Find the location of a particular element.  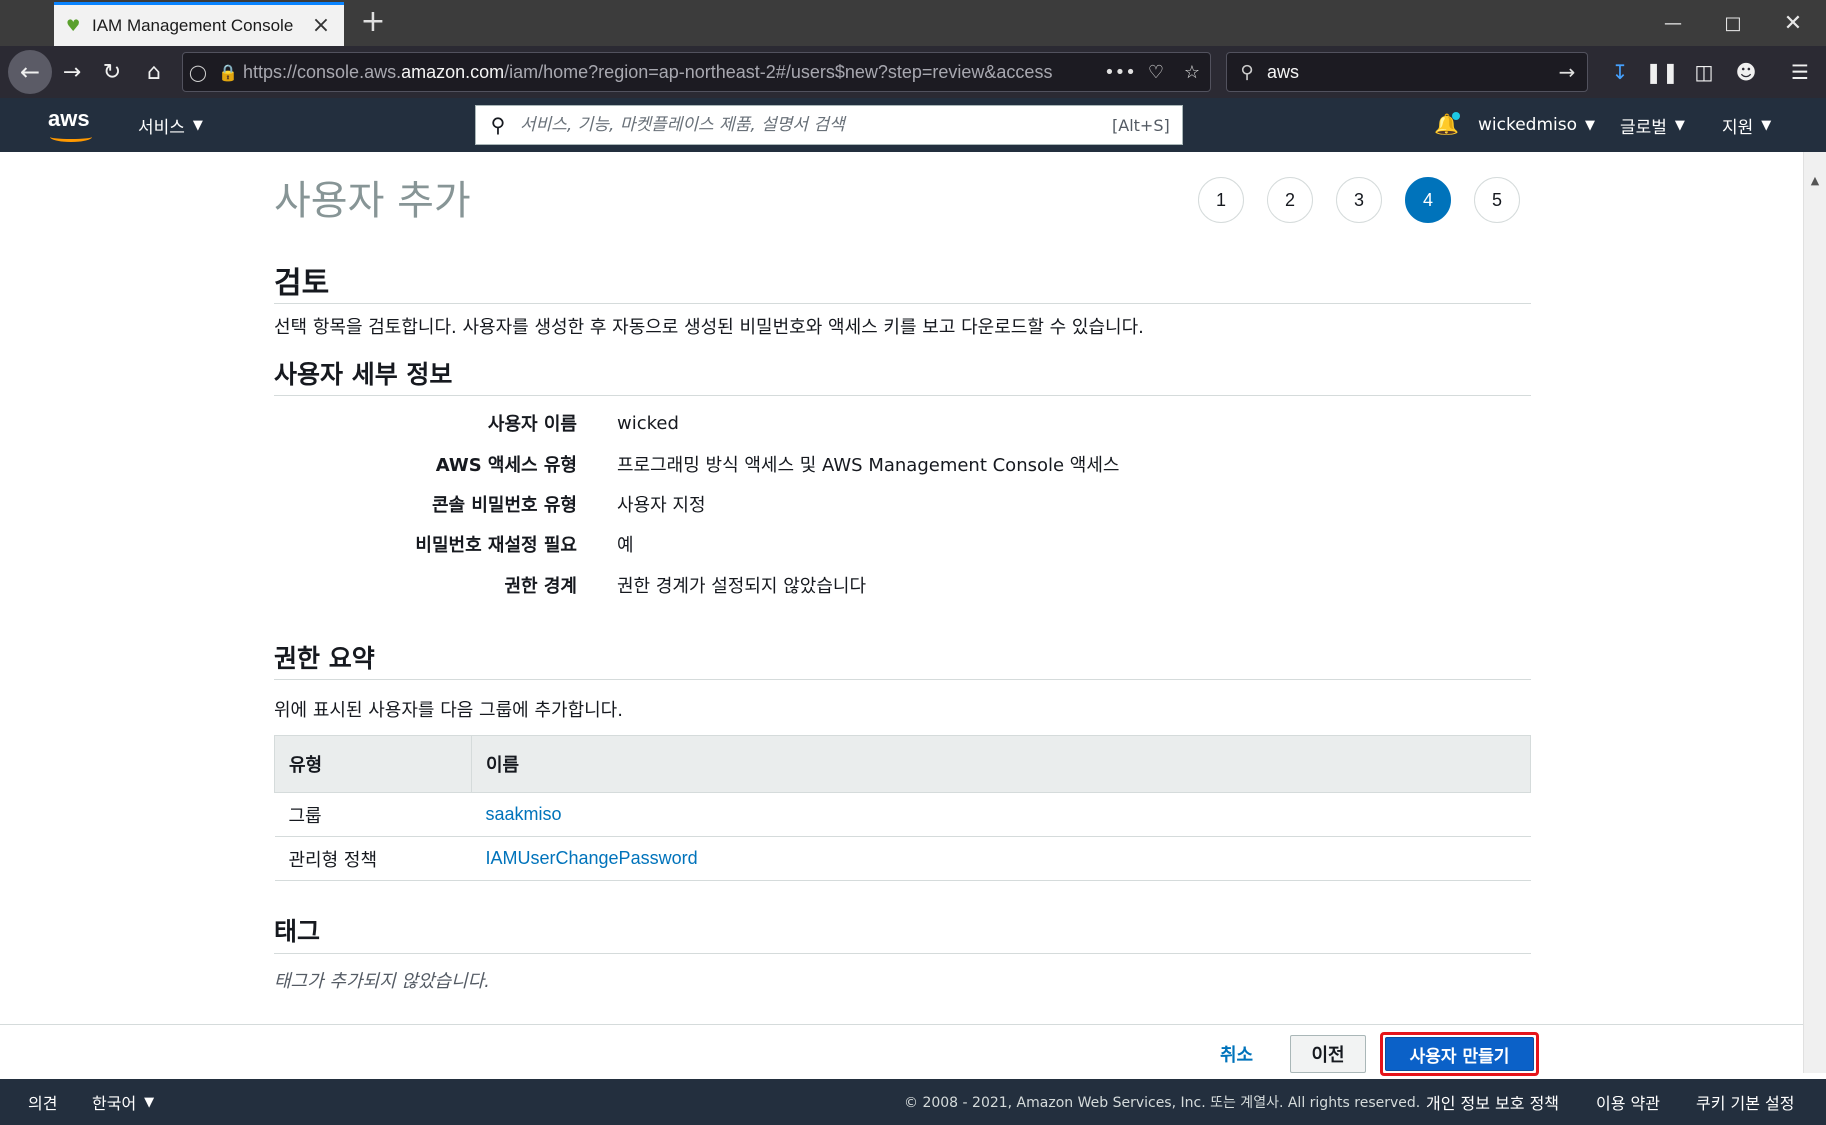

new-tab-icon: + is located at coordinates (373, 23).